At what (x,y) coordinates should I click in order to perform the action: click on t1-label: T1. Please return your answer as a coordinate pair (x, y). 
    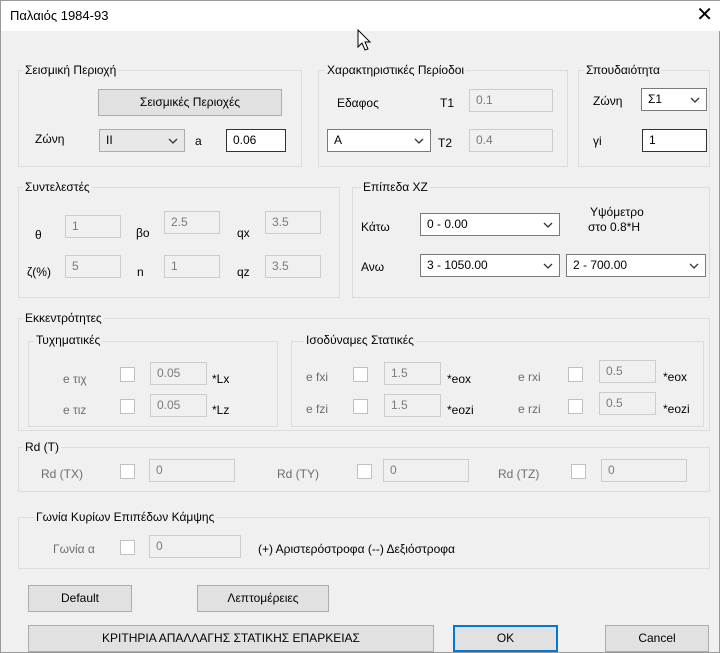
    Looking at the image, I should click on (447, 103).